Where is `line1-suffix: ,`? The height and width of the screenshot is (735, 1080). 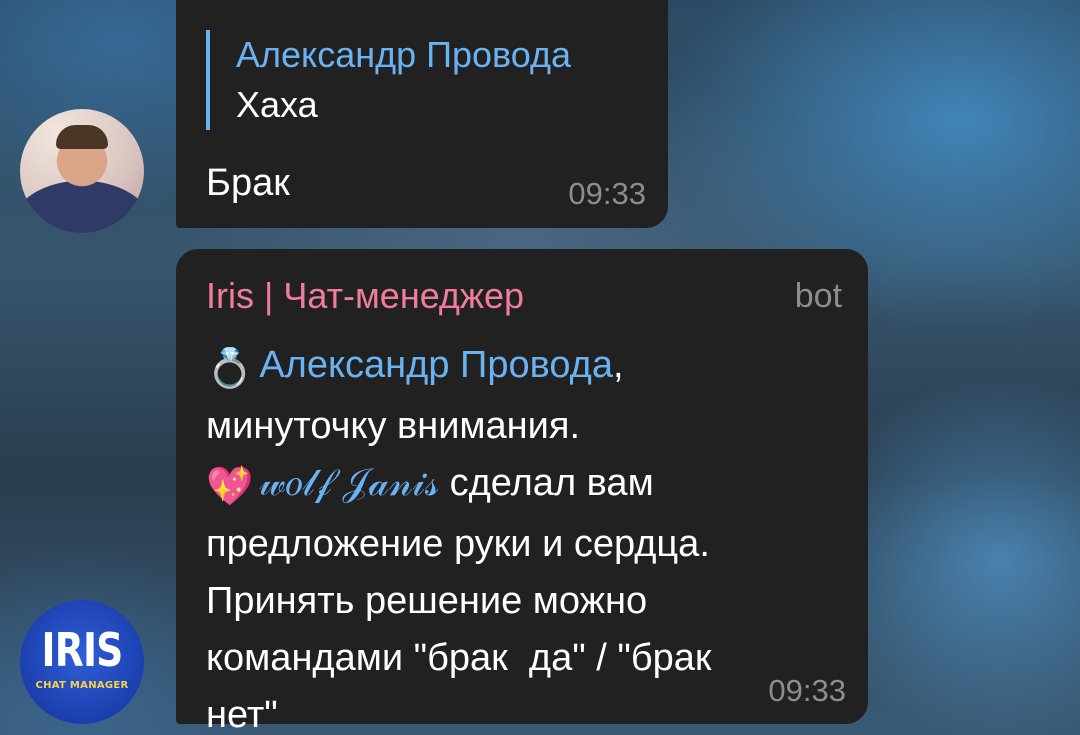 line1-suffix: , is located at coordinates (618, 365).